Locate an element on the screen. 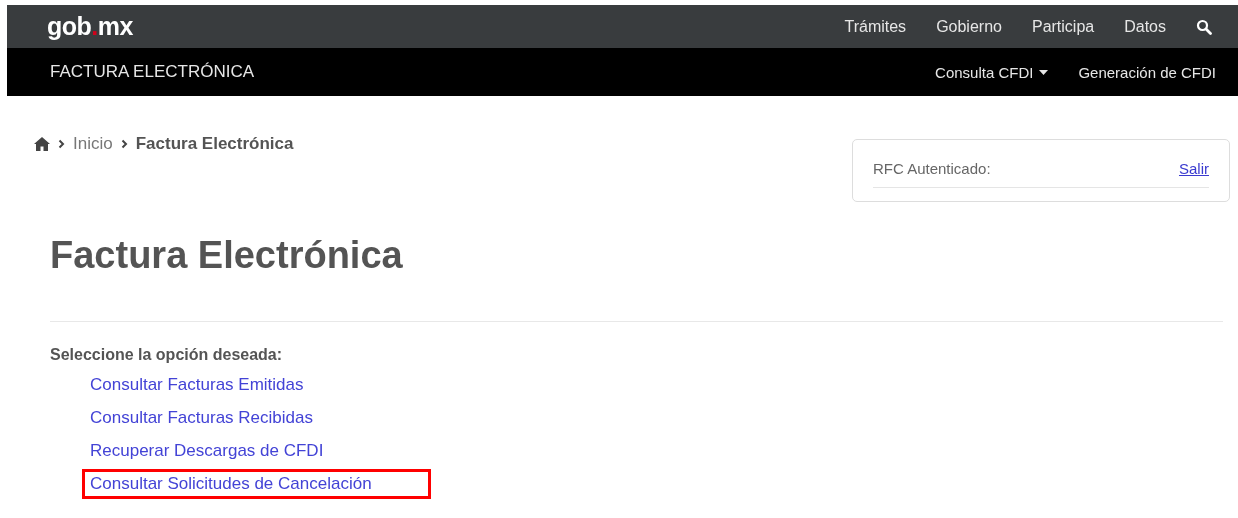 Image resolution: width=1238 pixels, height=518 pixels. rfc-label: RFC Autenticado: is located at coordinates (932, 168).